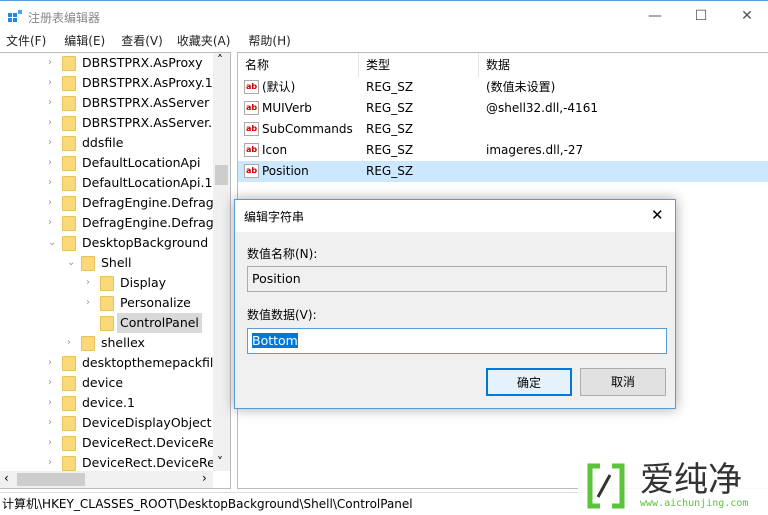 Image resolution: width=768 pixels, height=515 pixels. I want to click on value-data: (数值未设置), so click(521, 87).